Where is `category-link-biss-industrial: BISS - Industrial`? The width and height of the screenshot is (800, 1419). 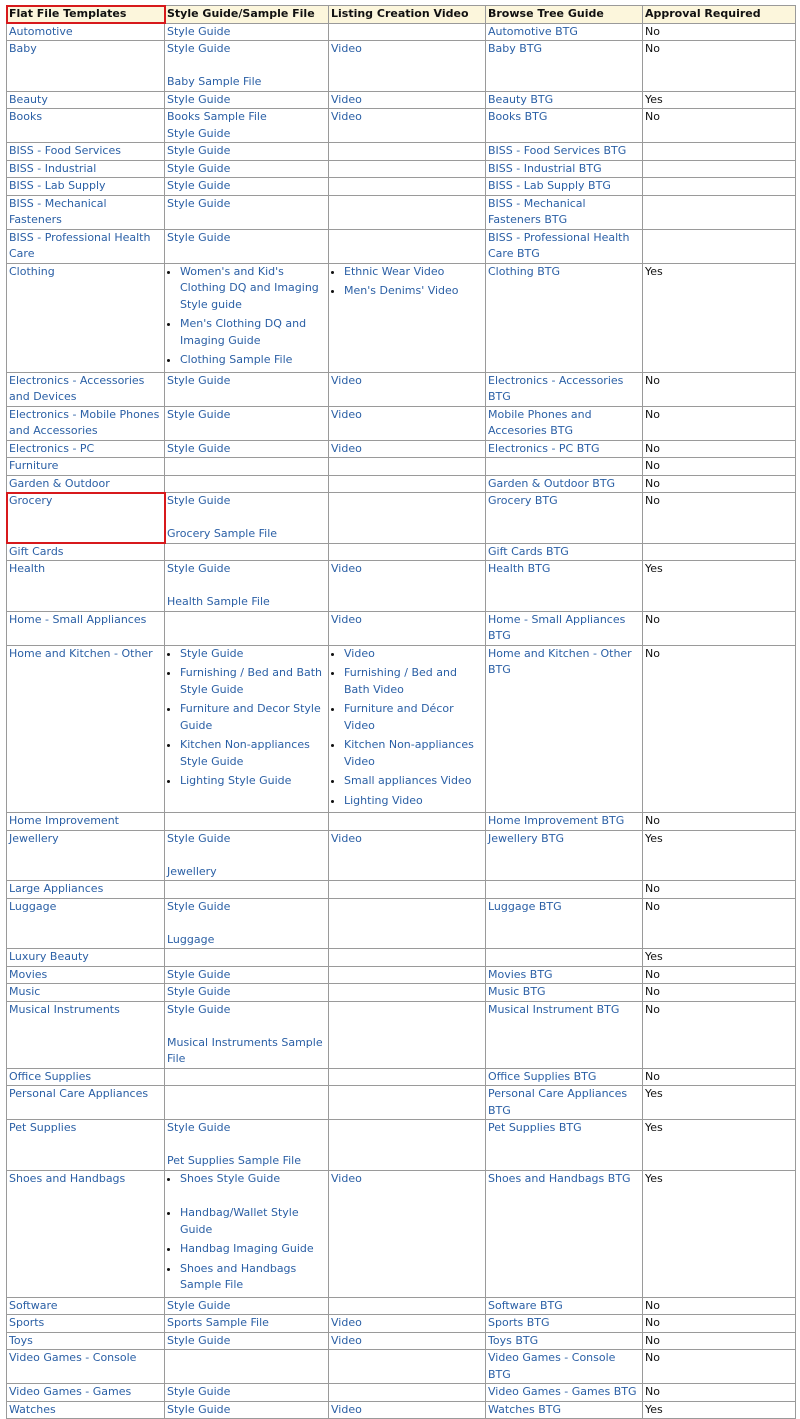 category-link-biss-industrial: BISS - Industrial is located at coordinates (52, 168).